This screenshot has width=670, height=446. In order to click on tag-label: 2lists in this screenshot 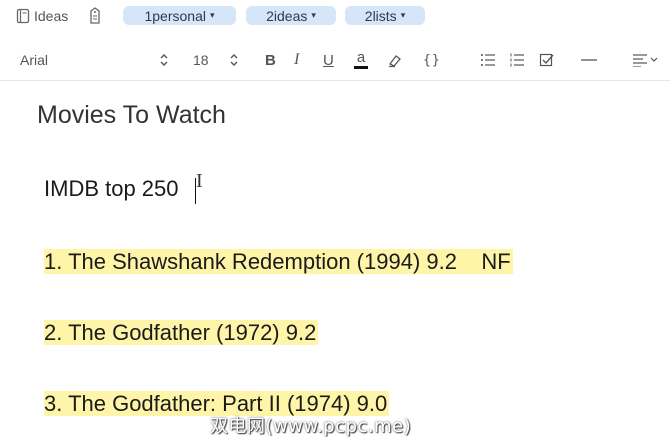, I will do `click(380, 15)`.